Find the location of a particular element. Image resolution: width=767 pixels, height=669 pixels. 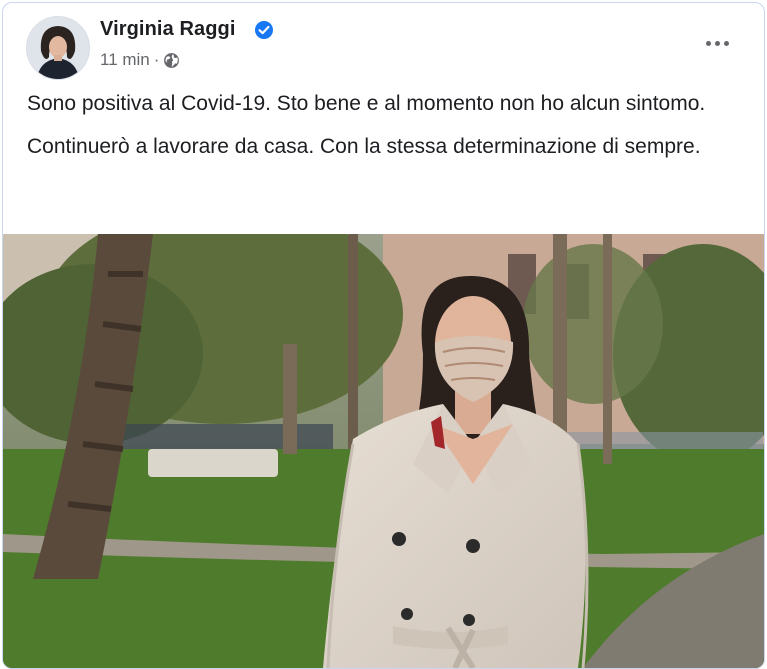

post-meta: 11 min · is located at coordinates (140, 60).